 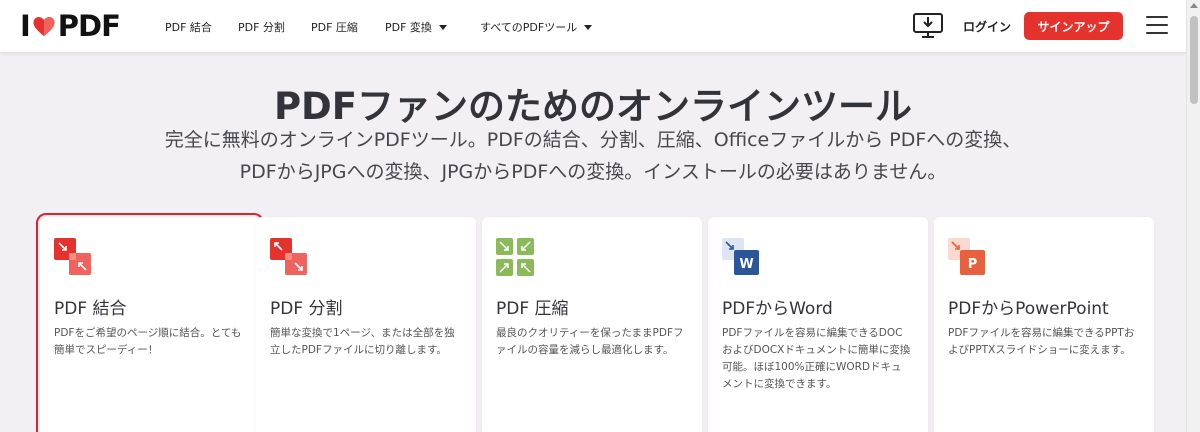 I want to click on nav-compress-pdf-label: PDF 圧縮, so click(x=334, y=27).